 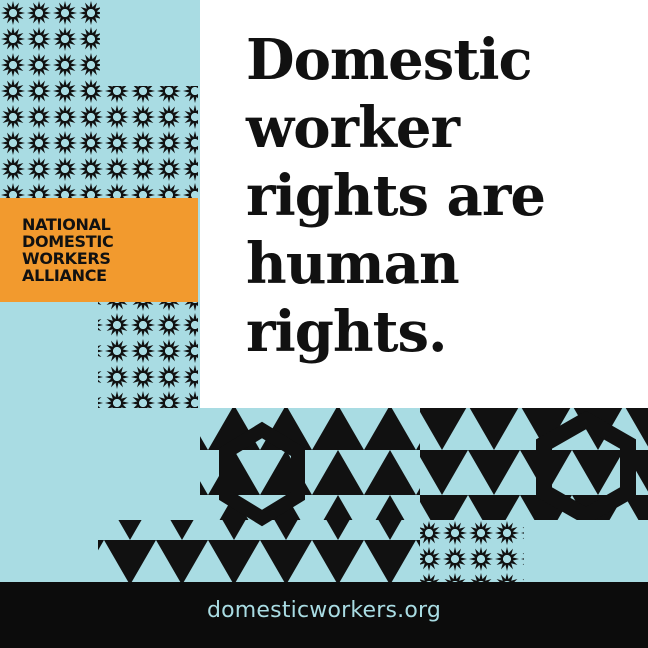 I want to click on logo-line-3: WORKERS, so click(x=66, y=258).